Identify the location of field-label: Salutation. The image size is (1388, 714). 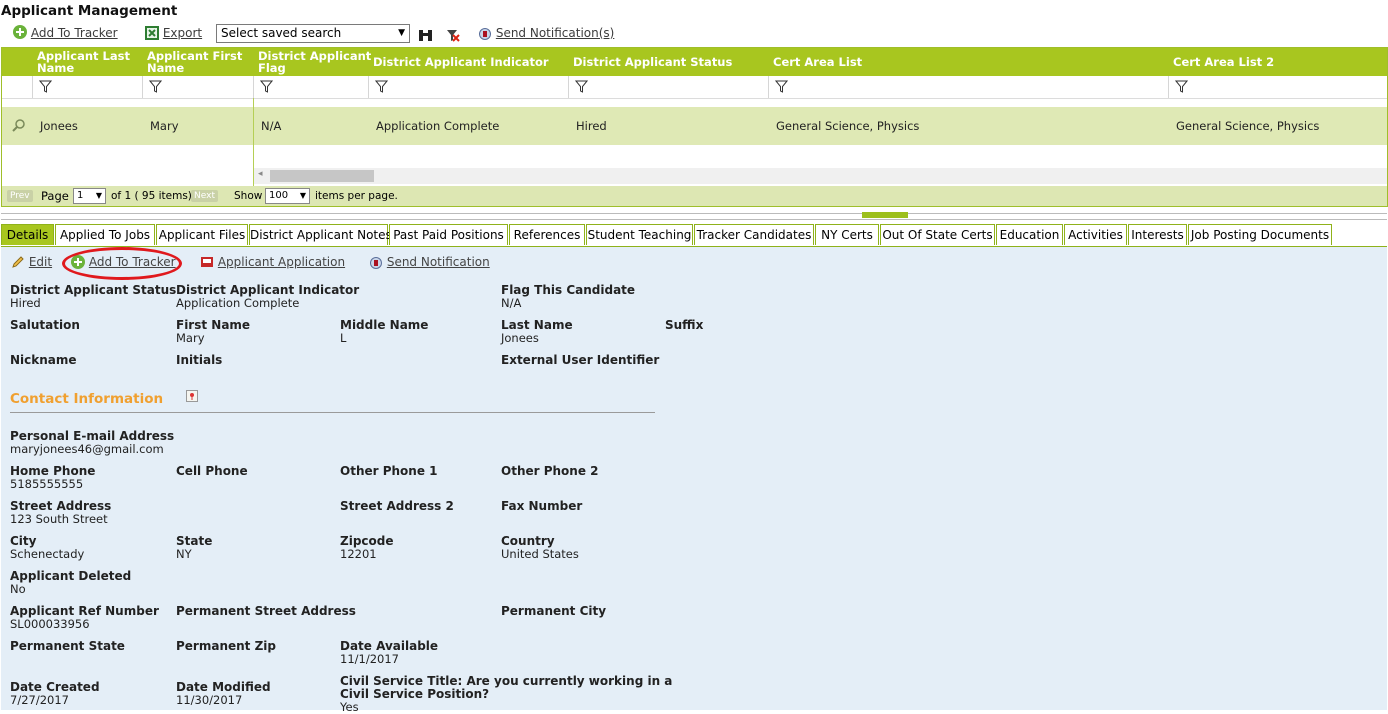
(45, 325).